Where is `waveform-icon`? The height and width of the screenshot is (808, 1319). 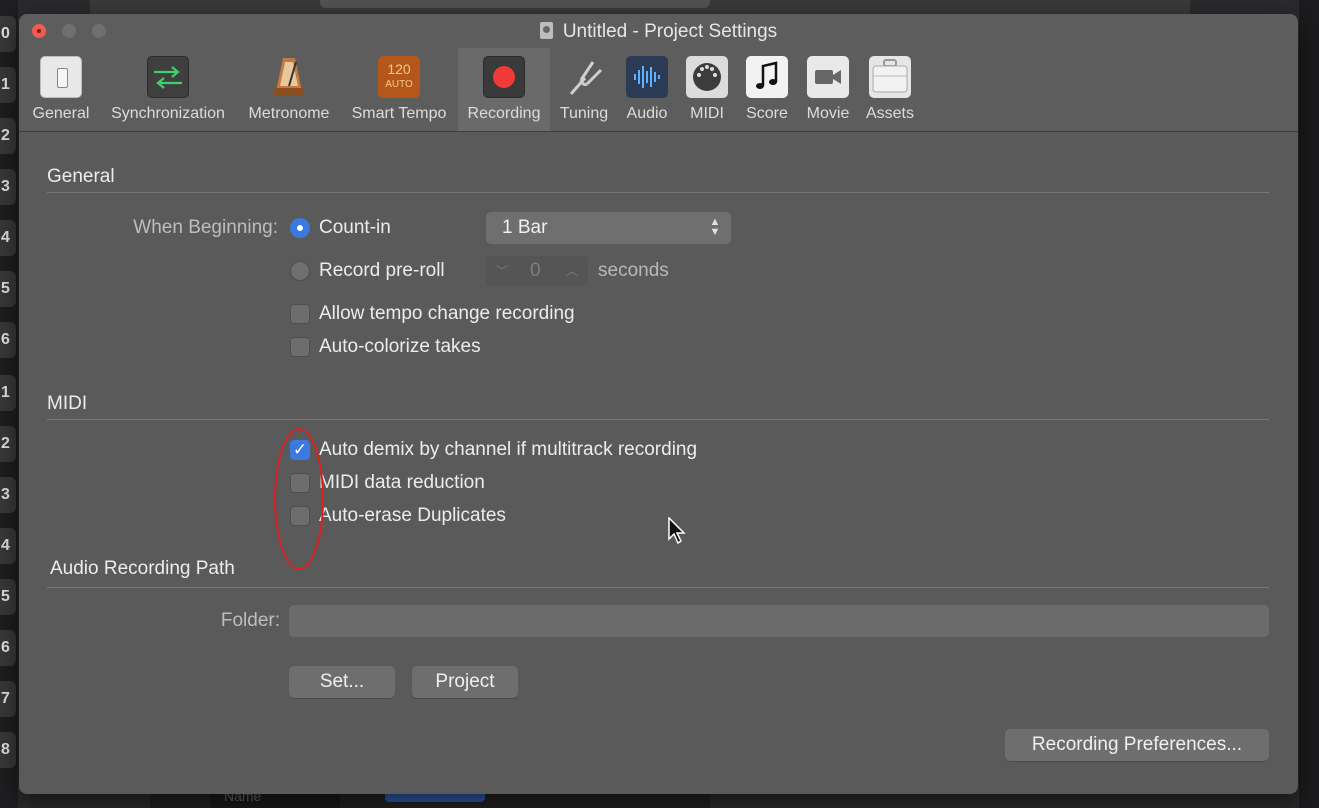
waveform-icon is located at coordinates (647, 77).